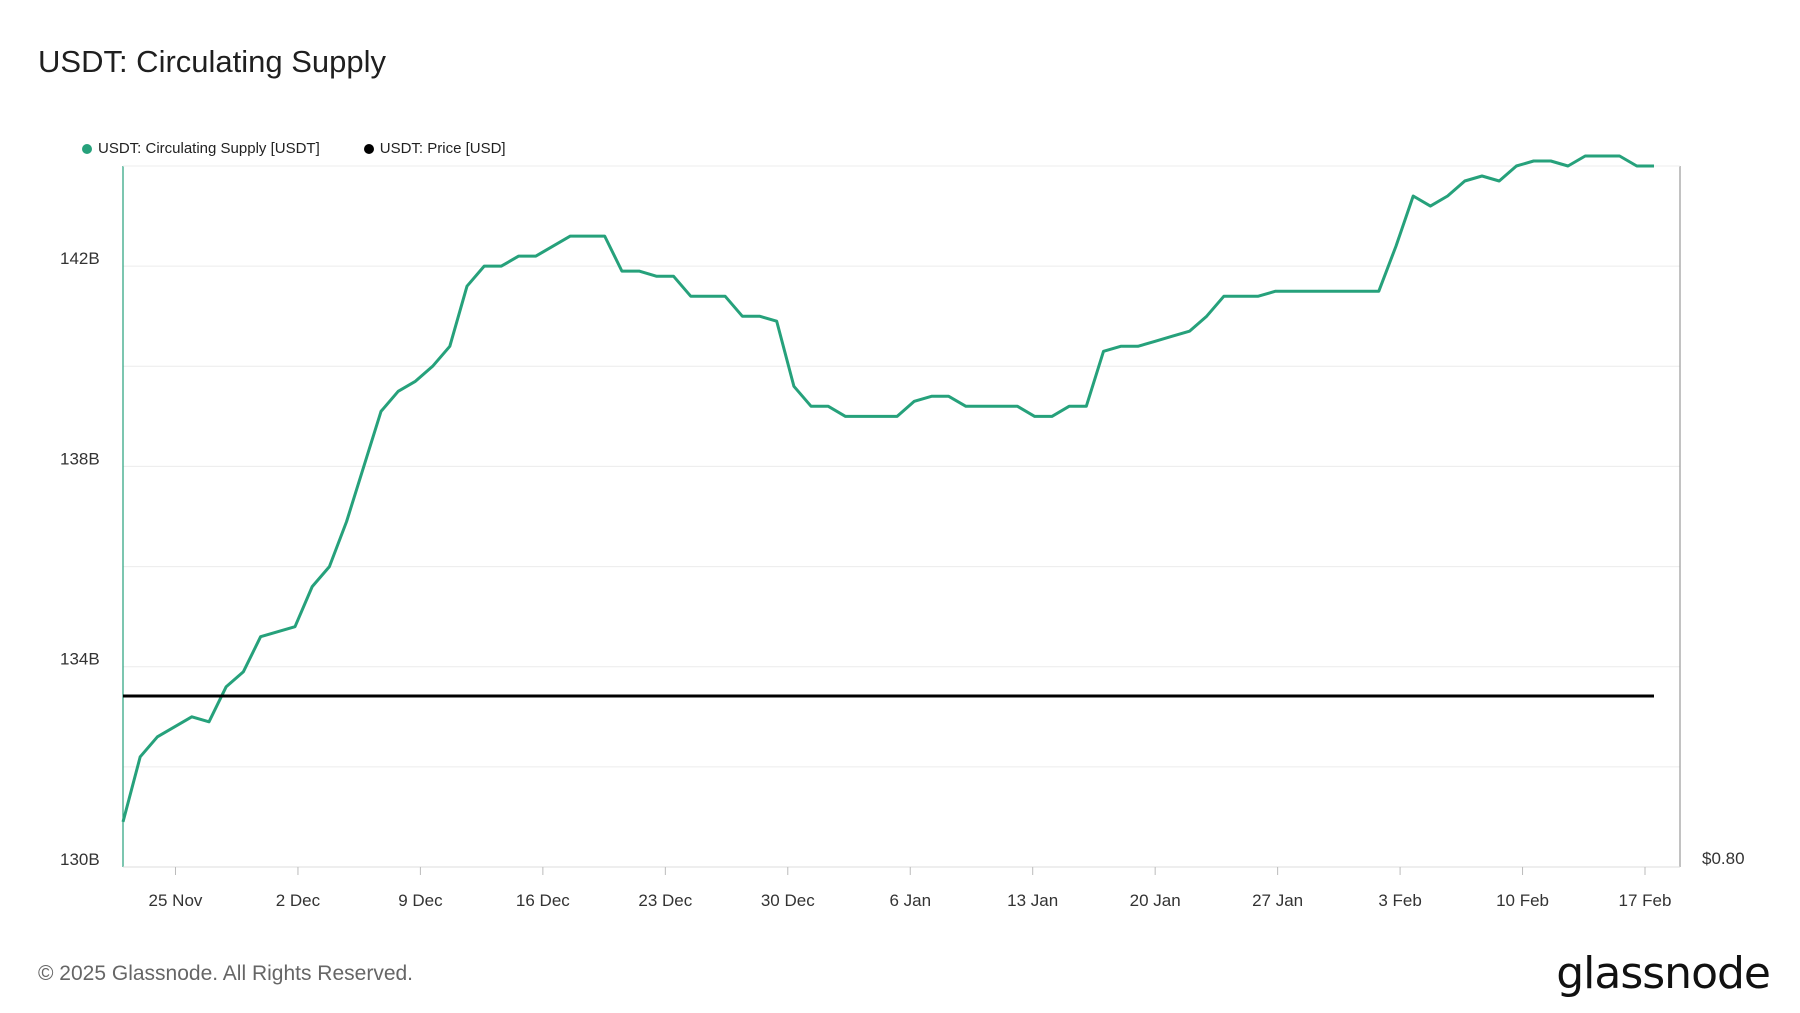 This screenshot has width=1800, height=1013. Describe the element at coordinates (543, 900) in the screenshot. I see `x-tick-label: 16 Dec` at that location.